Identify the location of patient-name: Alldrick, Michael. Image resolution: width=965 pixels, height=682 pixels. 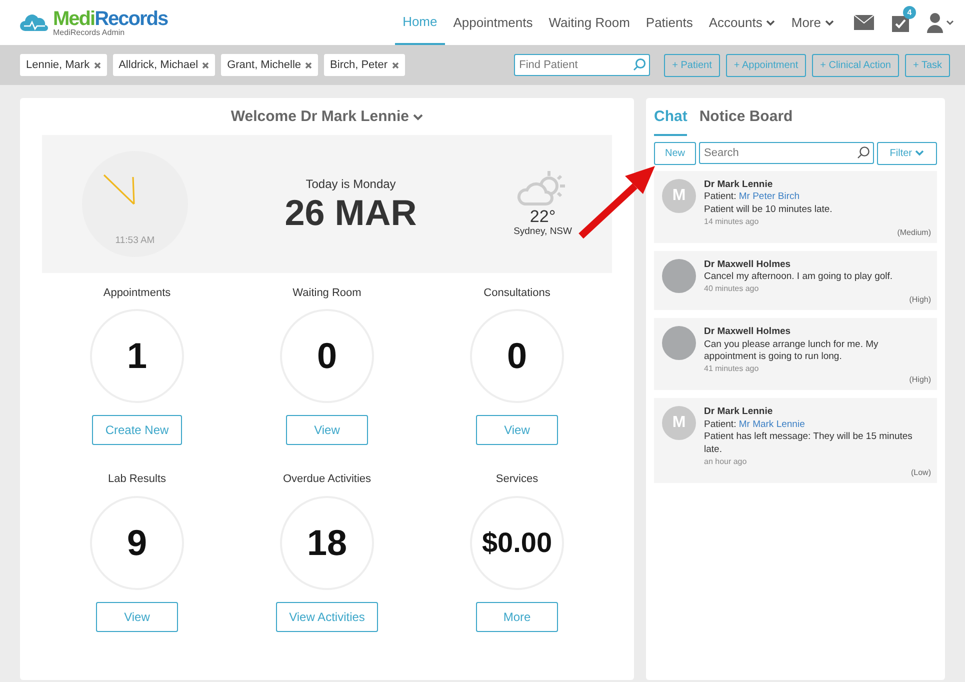
(158, 65).